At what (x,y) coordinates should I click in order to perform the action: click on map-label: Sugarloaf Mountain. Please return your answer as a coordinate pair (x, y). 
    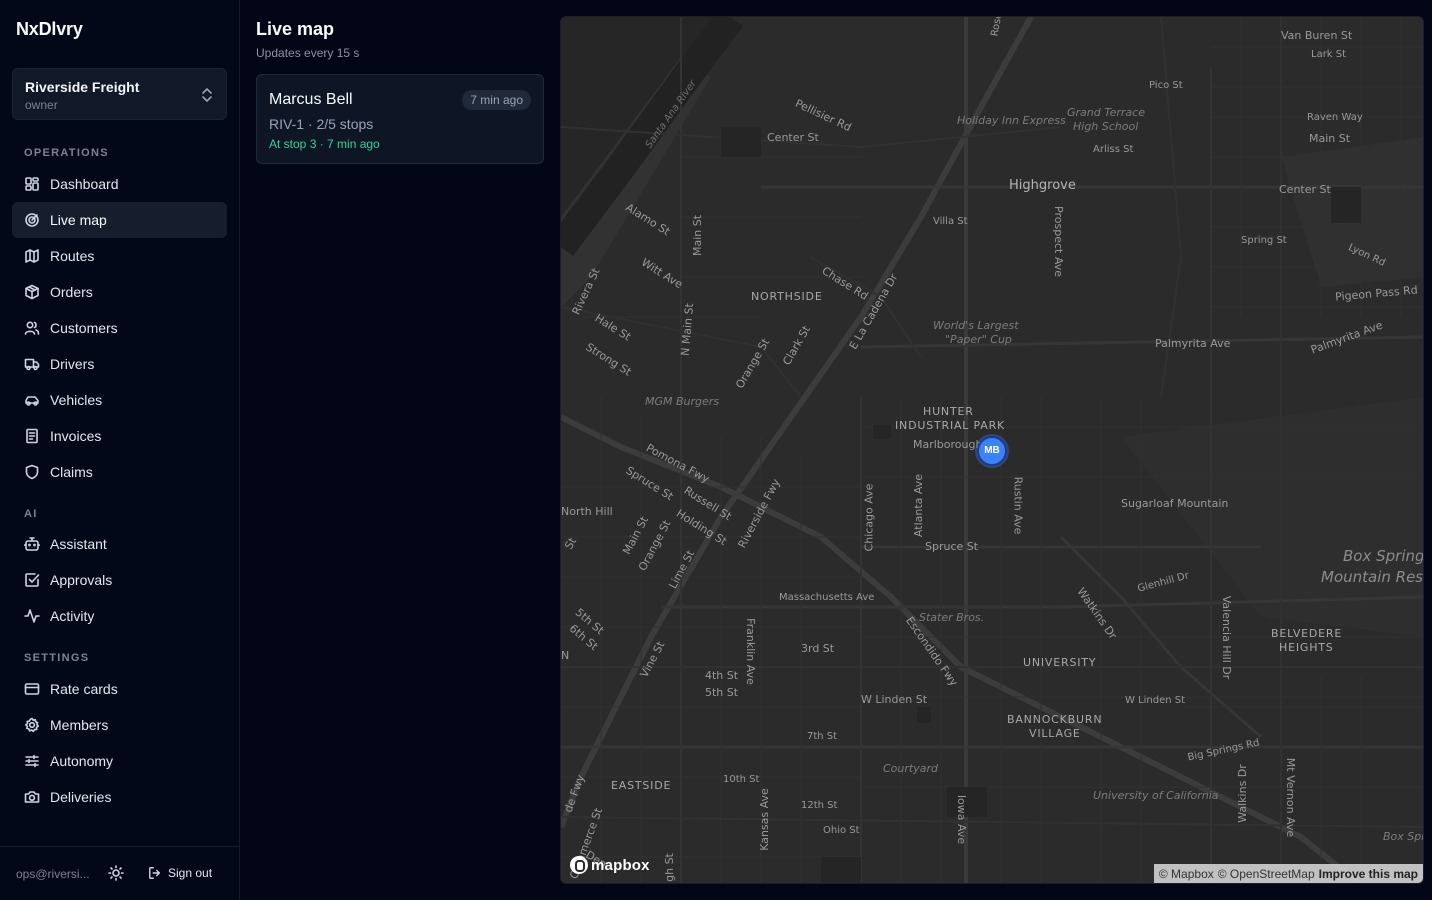
    Looking at the image, I should click on (1175, 503).